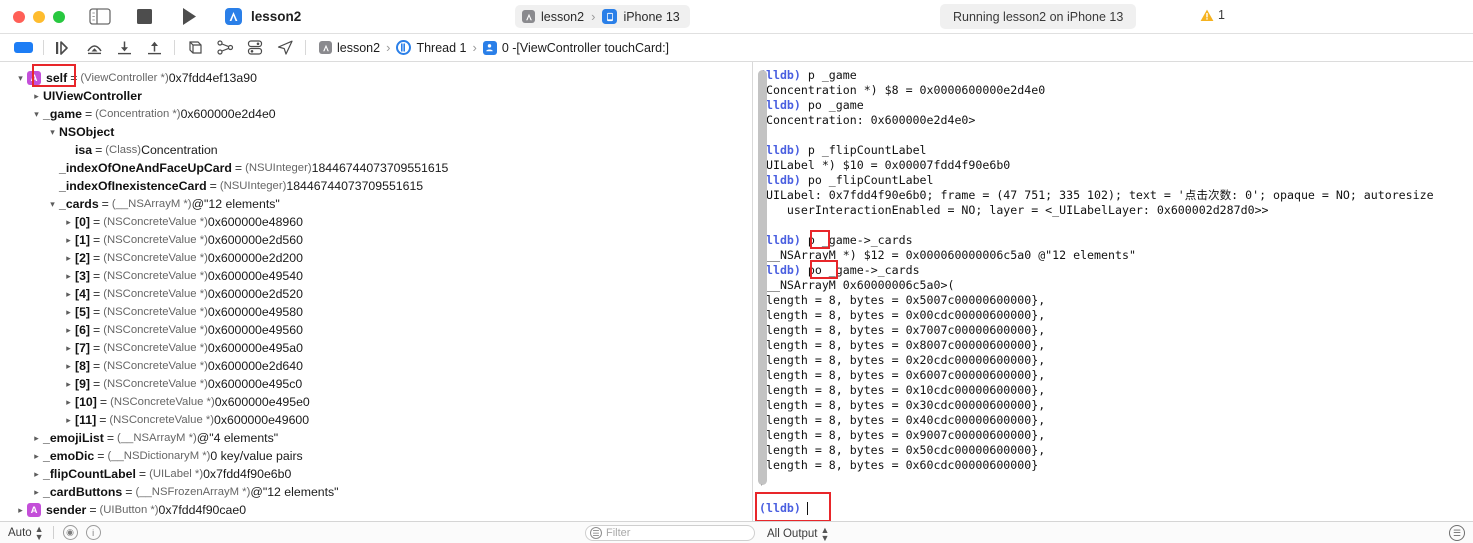 The width and height of the screenshot is (1473, 543). What do you see at coordinates (94, 48) in the screenshot?
I see `step-over-icon` at bounding box center [94, 48].